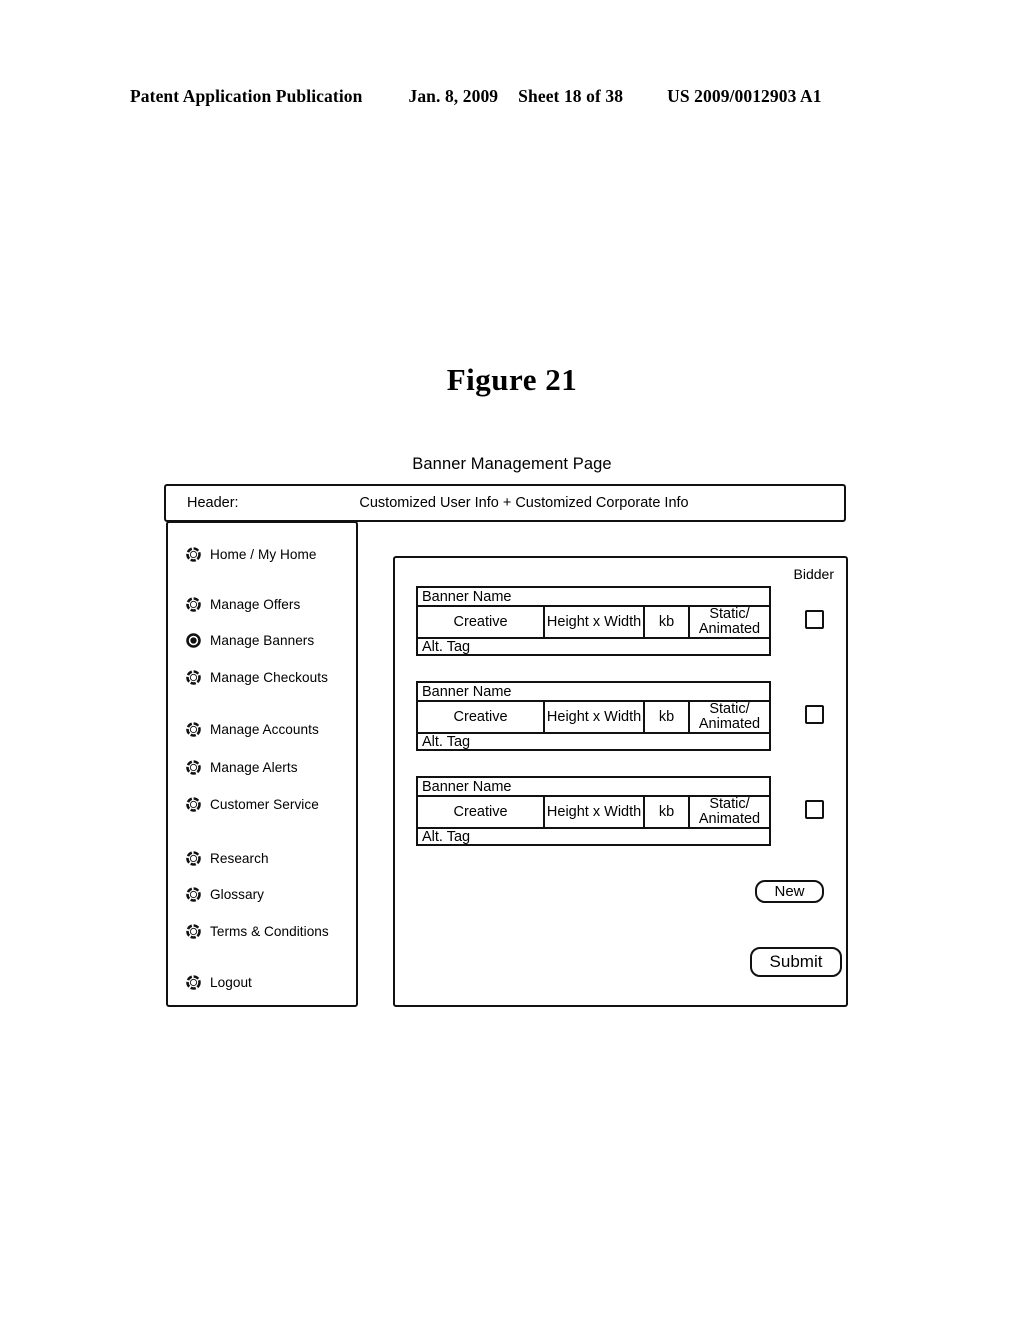  I want to click on sheet-number: Sheet 18 of 38, so click(571, 96).